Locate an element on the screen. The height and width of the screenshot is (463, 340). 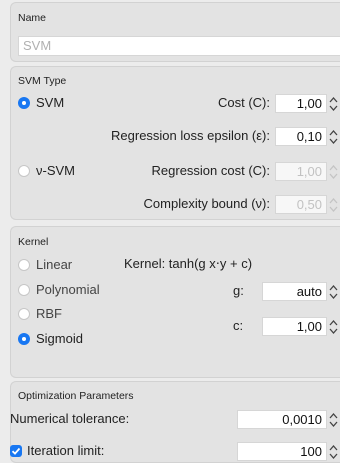
c-label: c: is located at coordinates (238, 325).